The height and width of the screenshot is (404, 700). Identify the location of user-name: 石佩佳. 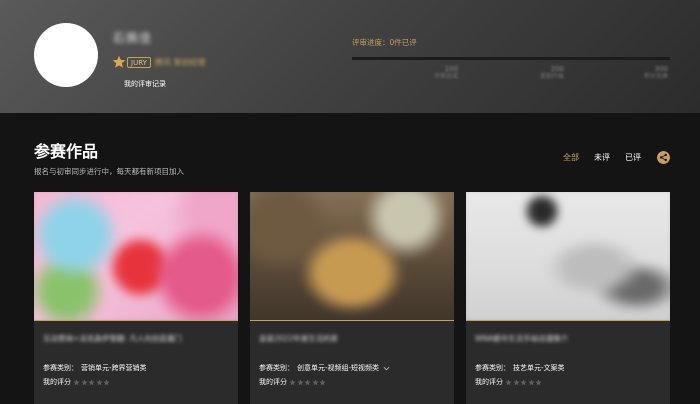
(133, 38).